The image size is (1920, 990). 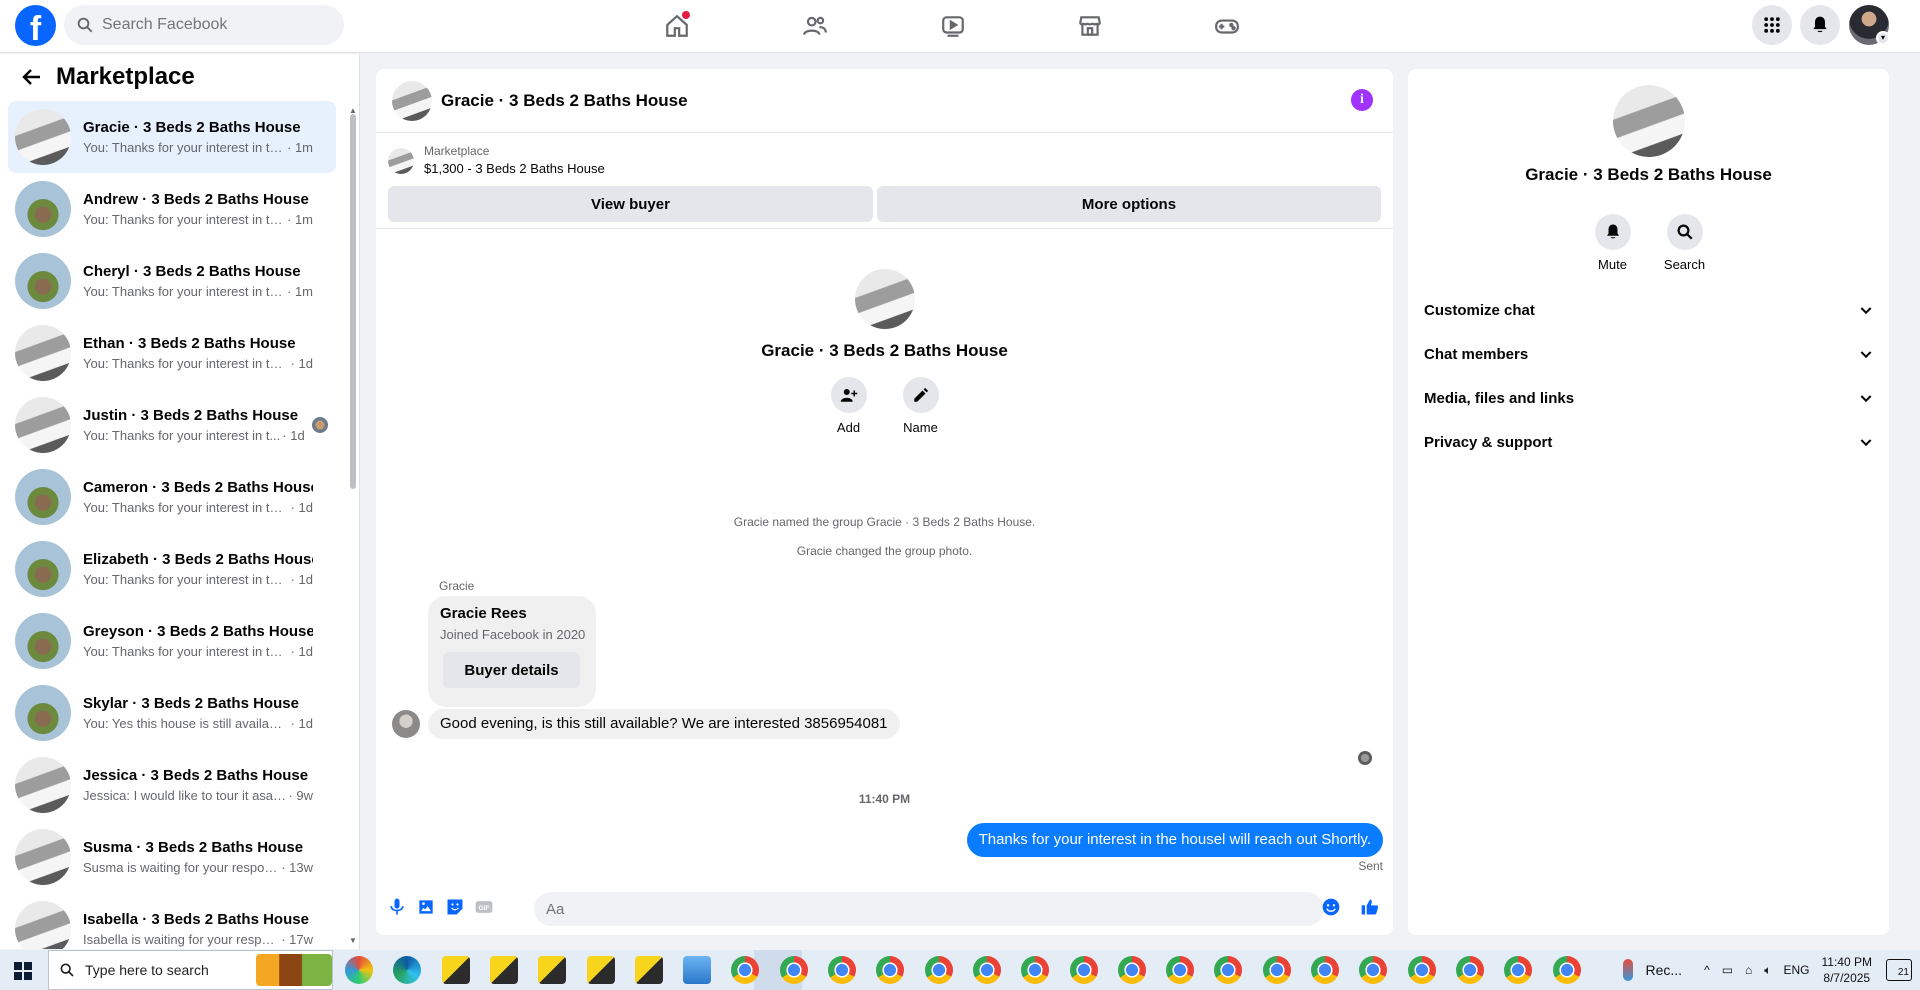 I want to click on conversation-avatar, so click(x=43, y=137).